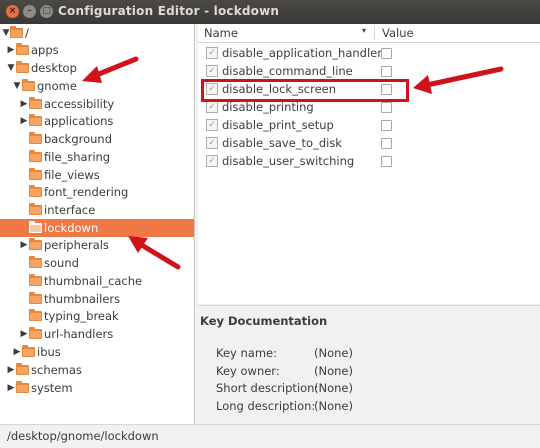 Image resolution: width=540 pixels, height=448 pixels. What do you see at coordinates (398, 33) in the screenshot?
I see `column-header-value: Value` at bounding box center [398, 33].